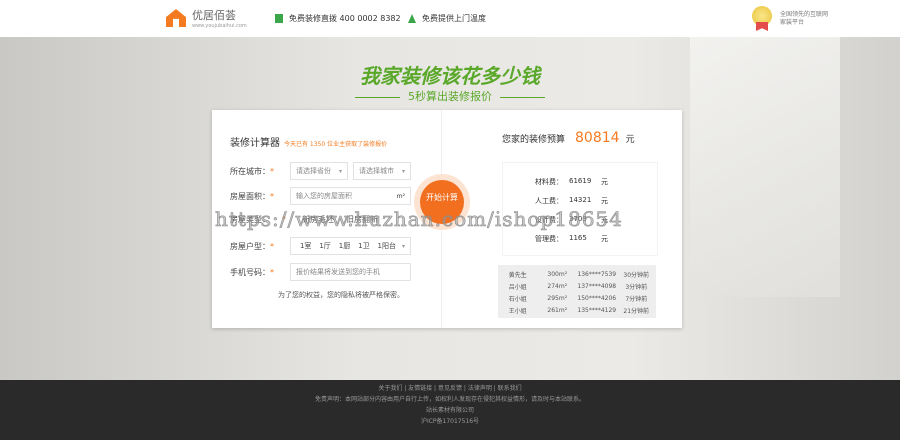 This screenshot has width=900, height=440. What do you see at coordinates (450, 421) in the screenshot?
I see `footer-icp: 沪ICP备17017516号` at bounding box center [450, 421].